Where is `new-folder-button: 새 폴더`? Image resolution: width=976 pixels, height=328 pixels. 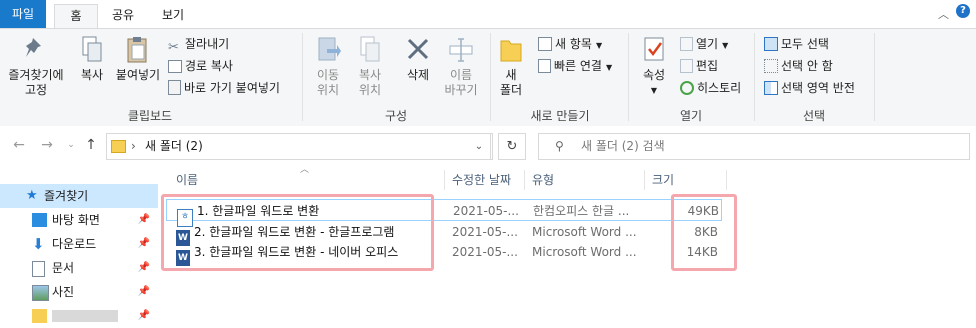
new-folder-button: 새 폴더 is located at coordinates (511, 66).